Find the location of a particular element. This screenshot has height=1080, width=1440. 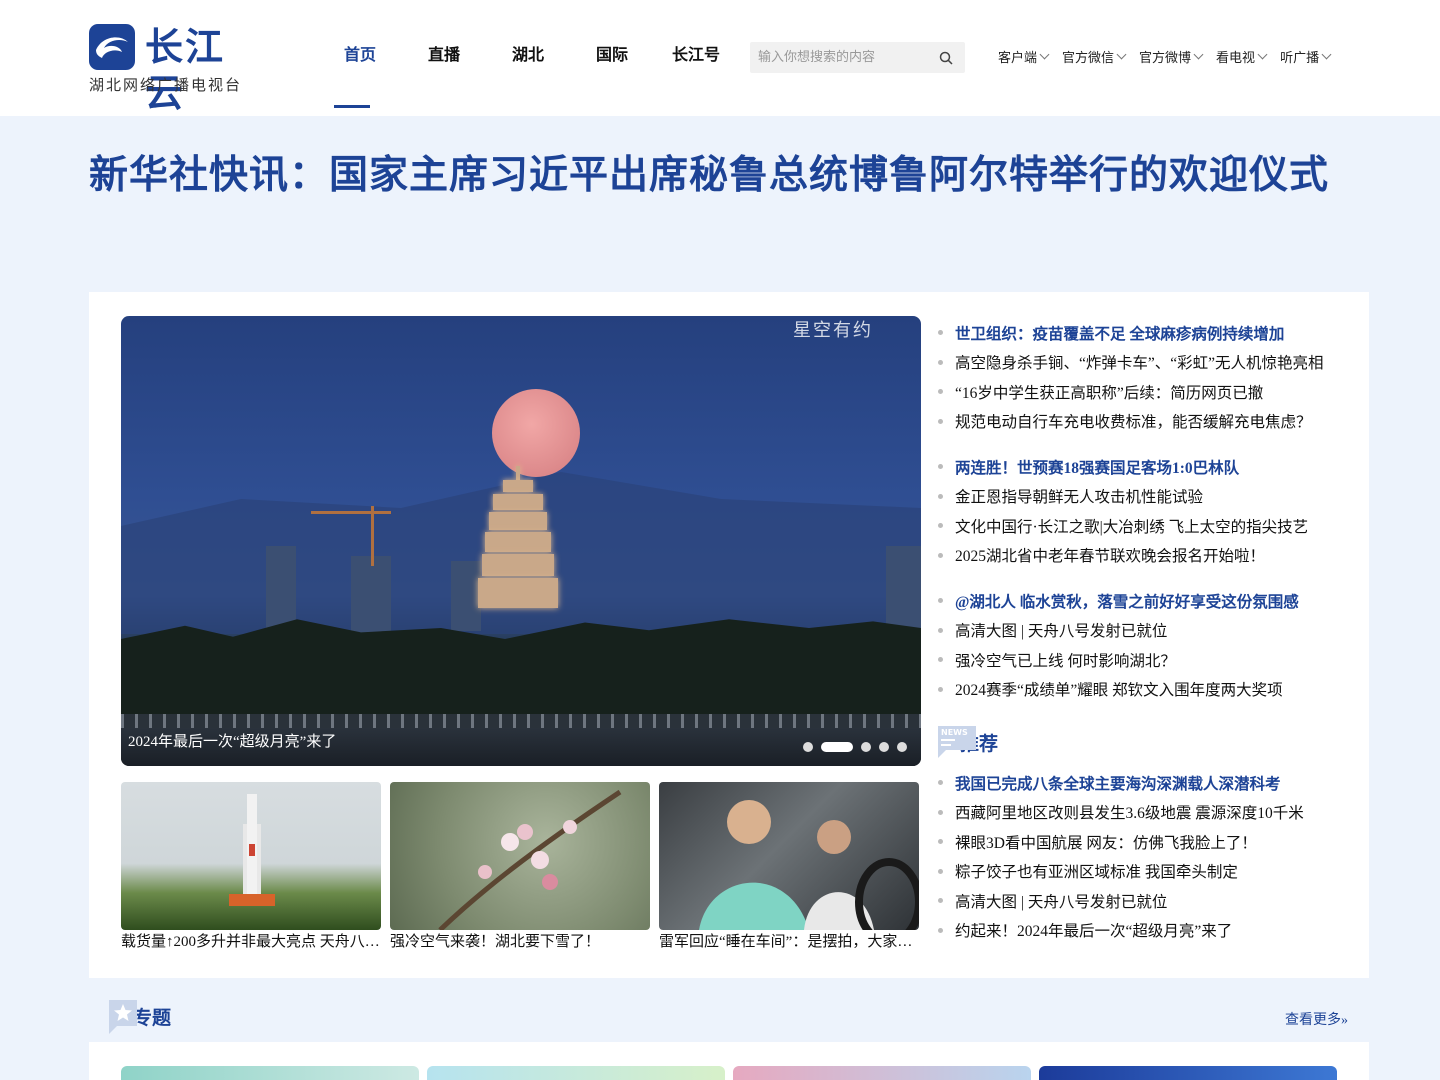

news-item: @湖北人 临水赏秋，落雪之前好好享受这份氛围感 is located at coordinates (1148, 601).